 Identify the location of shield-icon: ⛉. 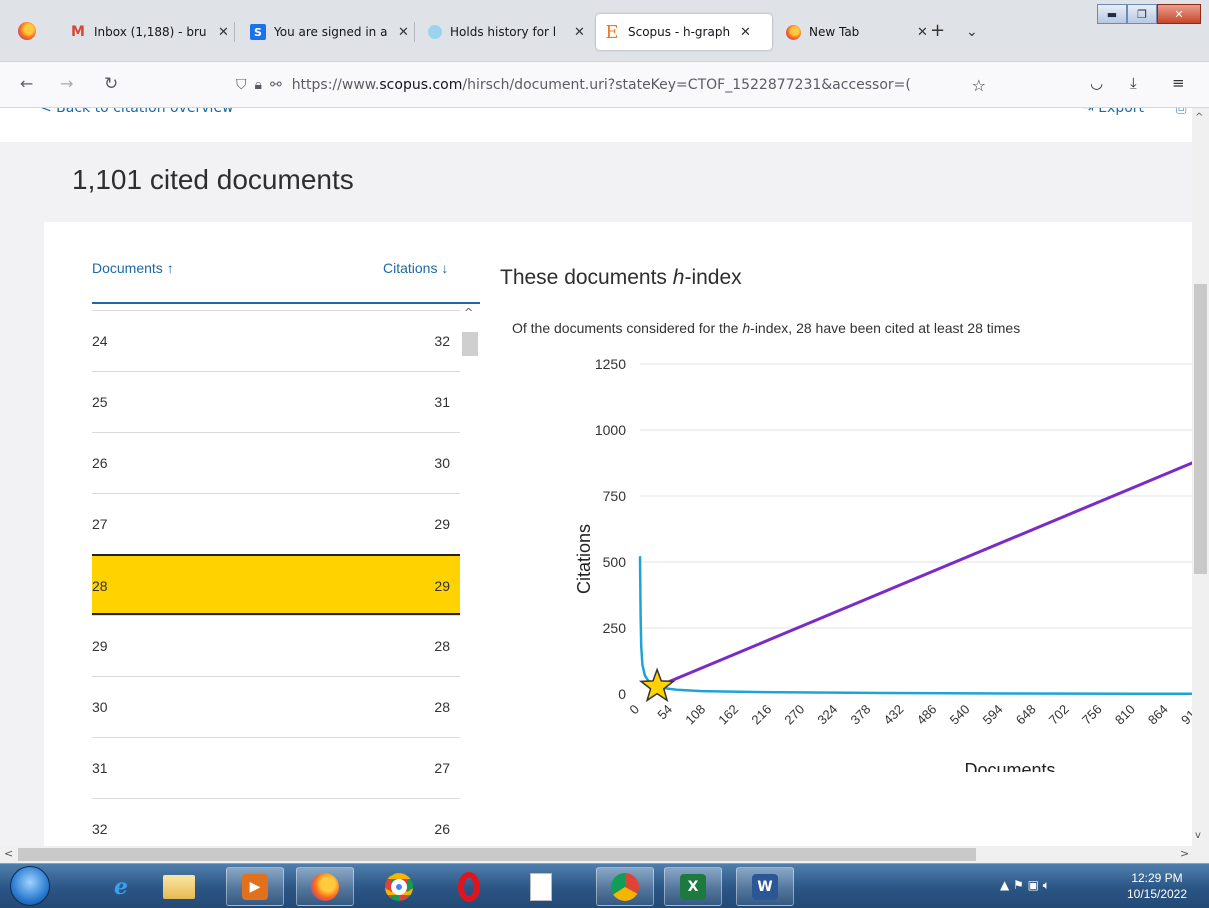
(241, 85).